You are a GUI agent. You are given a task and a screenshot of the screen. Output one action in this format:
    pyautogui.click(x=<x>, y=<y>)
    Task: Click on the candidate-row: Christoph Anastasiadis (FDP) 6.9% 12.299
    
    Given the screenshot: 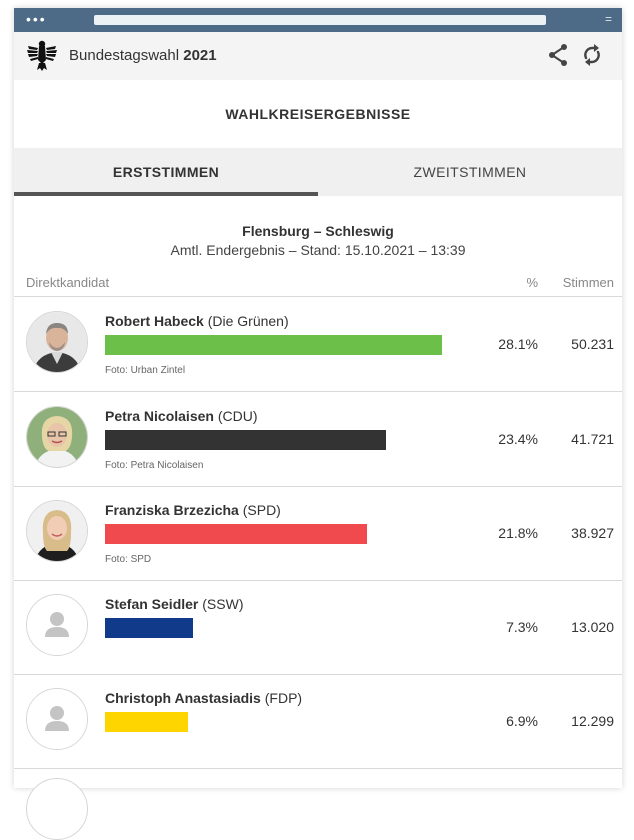 What is the action you would take?
    pyautogui.click(x=318, y=721)
    